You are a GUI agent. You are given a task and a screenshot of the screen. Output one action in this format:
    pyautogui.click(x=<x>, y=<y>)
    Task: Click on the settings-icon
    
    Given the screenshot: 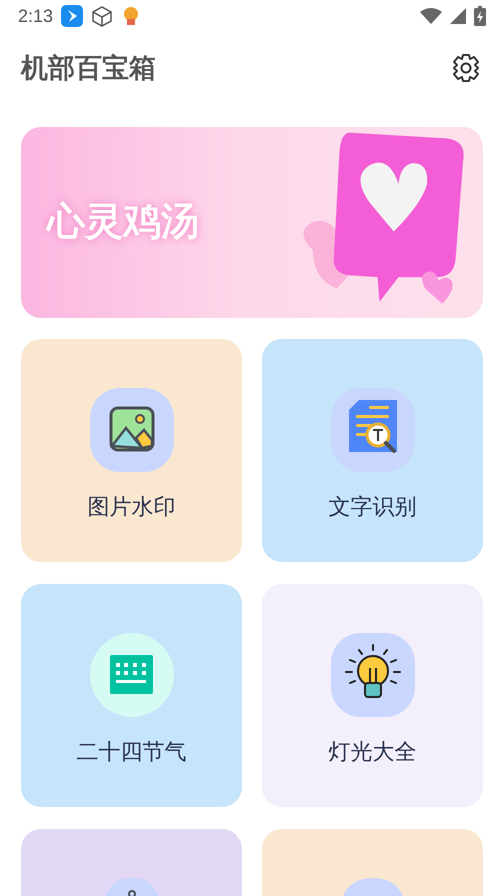 What is the action you would take?
    pyautogui.click(x=466, y=68)
    